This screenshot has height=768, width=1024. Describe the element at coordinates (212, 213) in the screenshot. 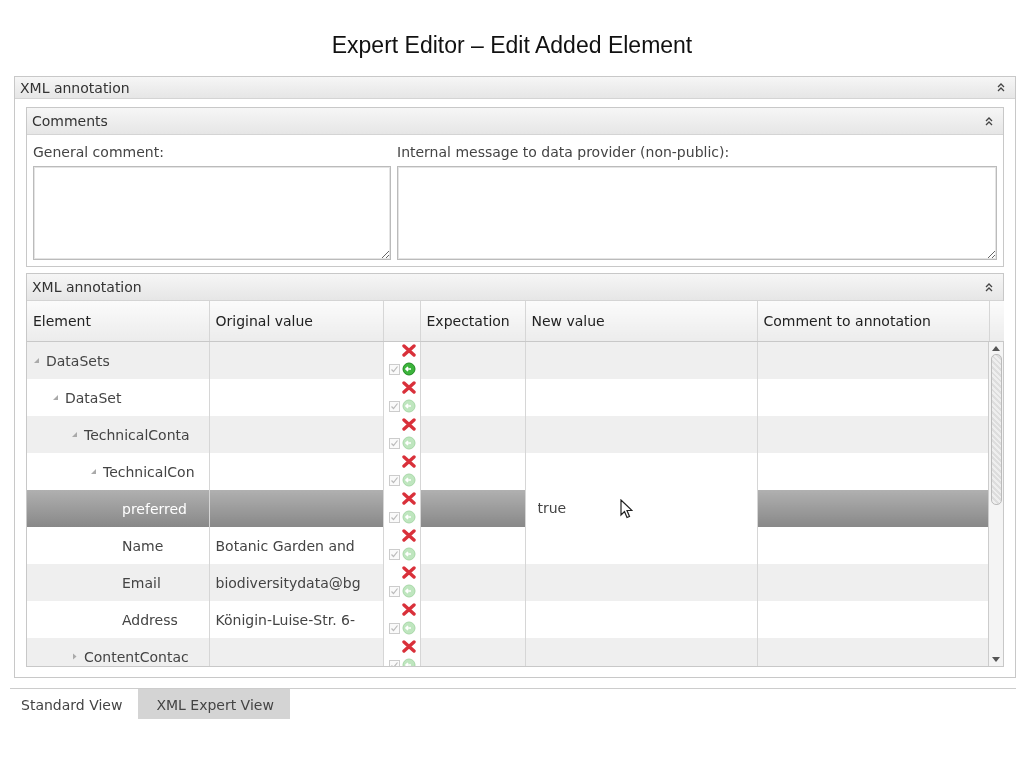

I see `comment-field` at that location.